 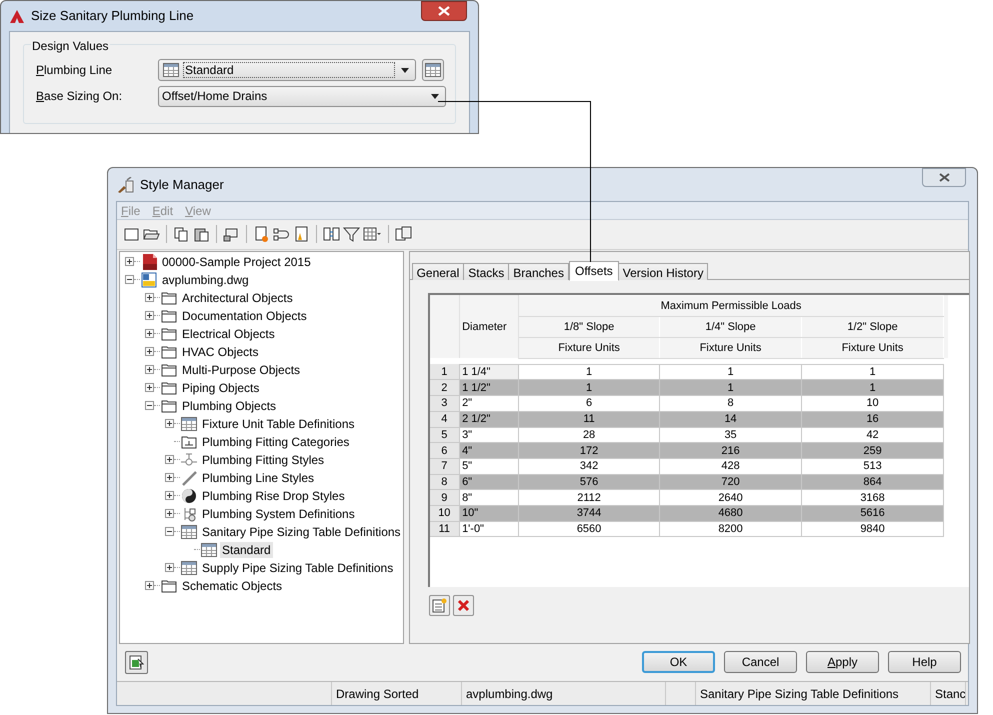 I want to click on table-cell: 5", so click(x=489, y=466).